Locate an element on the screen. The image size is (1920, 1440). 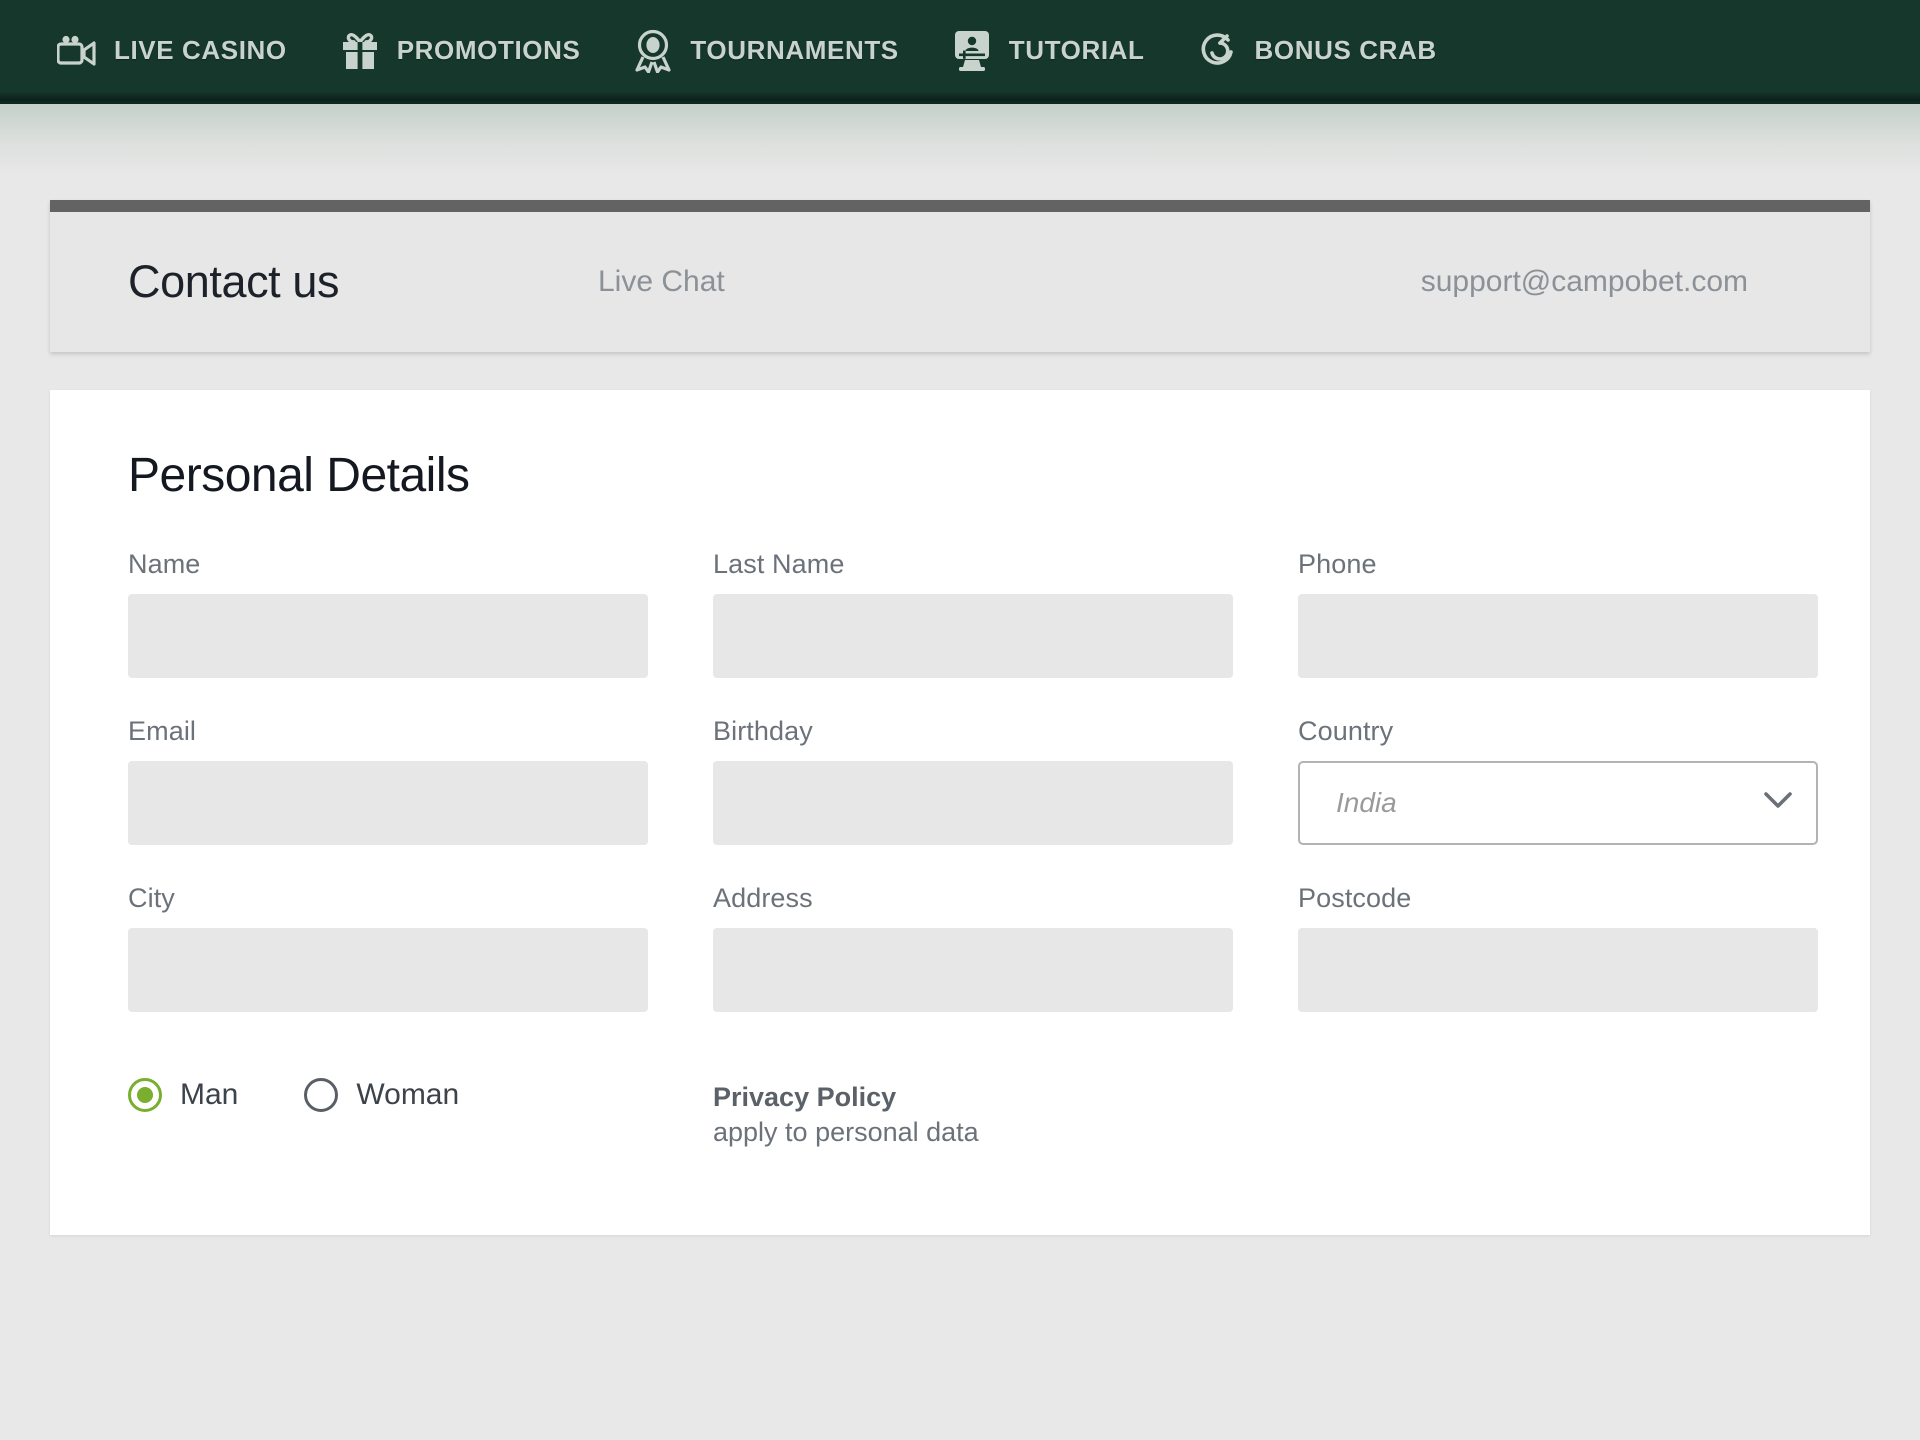
field-birthday: Birthday is located at coordinates (973, 780).